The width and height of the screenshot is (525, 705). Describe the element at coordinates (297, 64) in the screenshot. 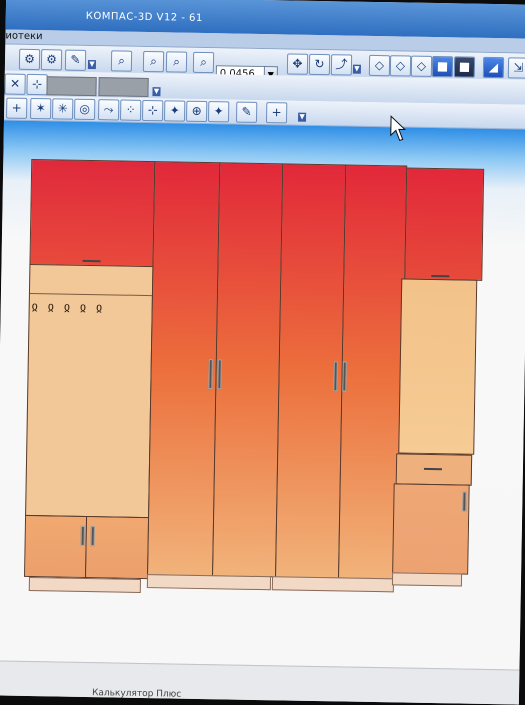

I see `pan-icon: ✥` at that location.